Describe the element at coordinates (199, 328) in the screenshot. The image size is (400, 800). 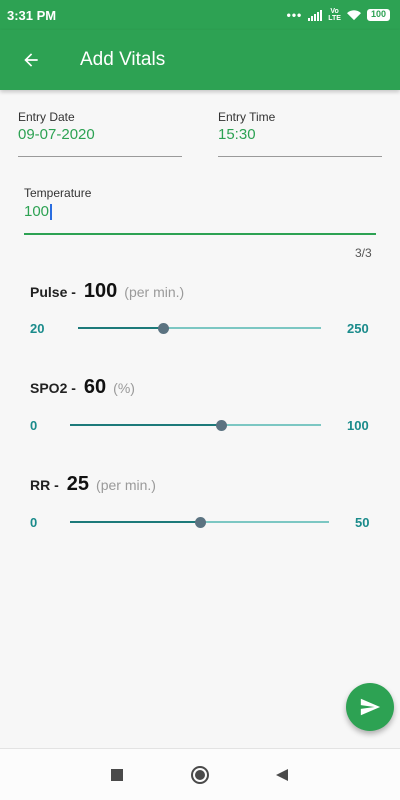
I see `pulse-slider` at that location.